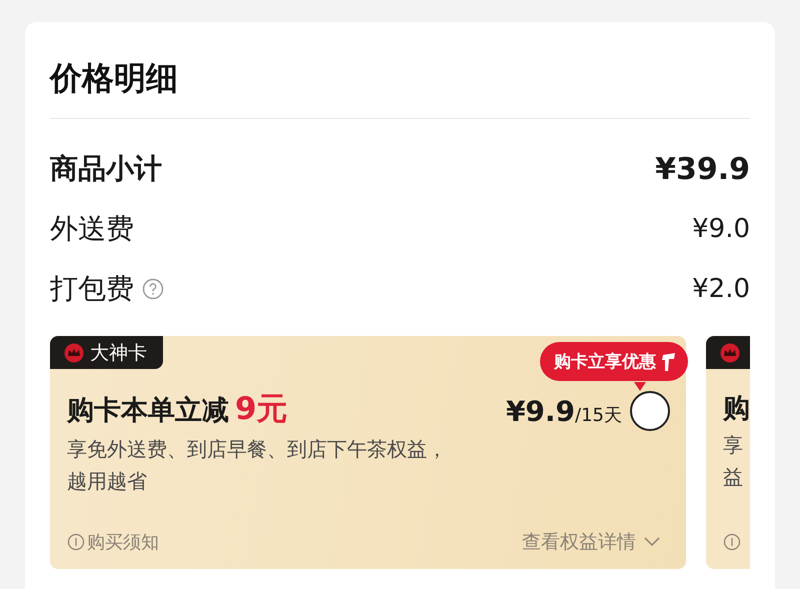  What do you see at coordinates (113, 542) in the screenshot?
I see `purchase-notice-link: 购买须知` at bounding box center [113, 542].